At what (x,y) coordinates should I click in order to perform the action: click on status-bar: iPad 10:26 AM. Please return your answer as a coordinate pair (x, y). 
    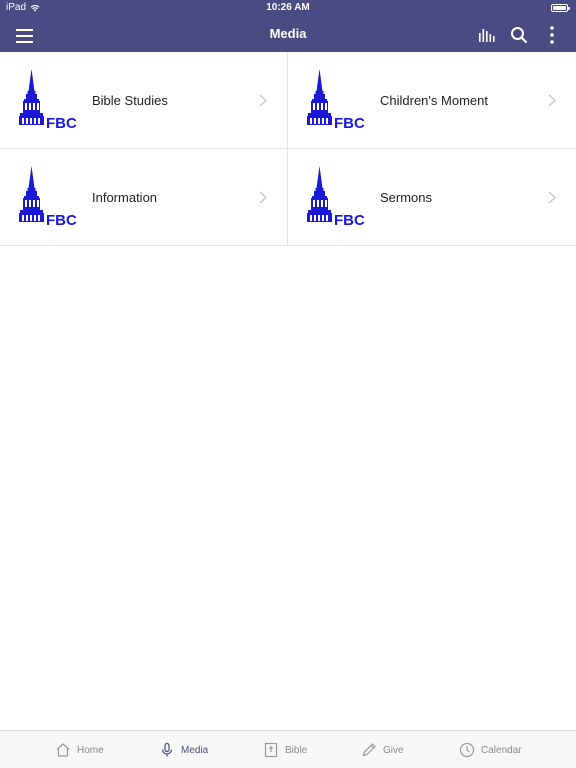
    Looking at the image, I should click on (288, 8).